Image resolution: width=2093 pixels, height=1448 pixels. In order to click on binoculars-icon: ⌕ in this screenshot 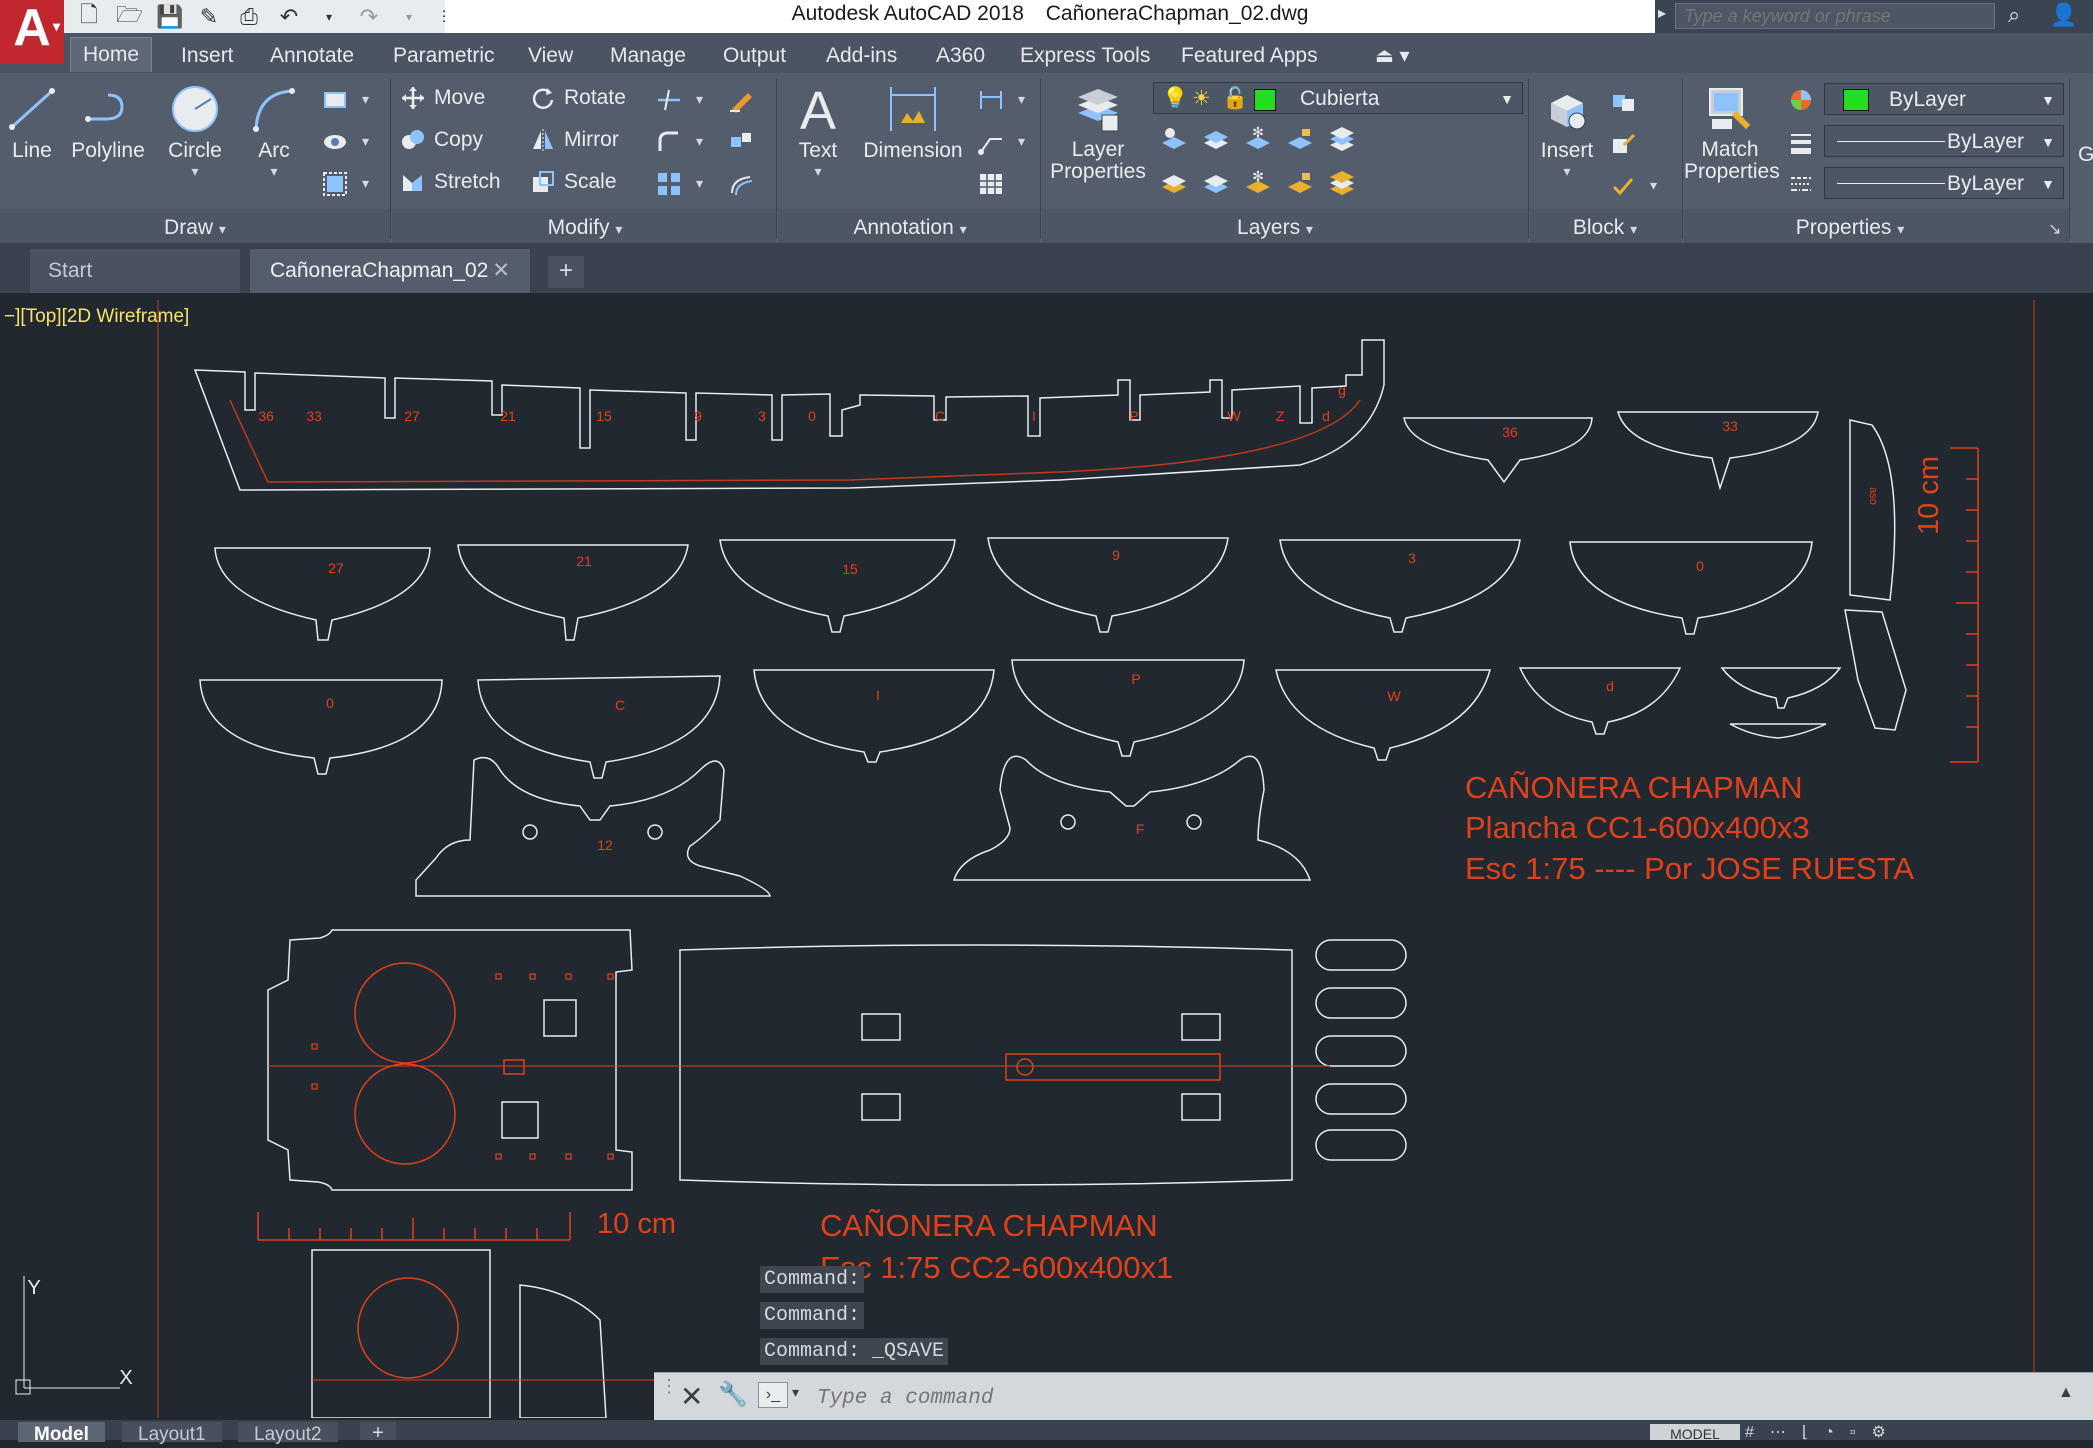, I will do `click(2014, 15)`.